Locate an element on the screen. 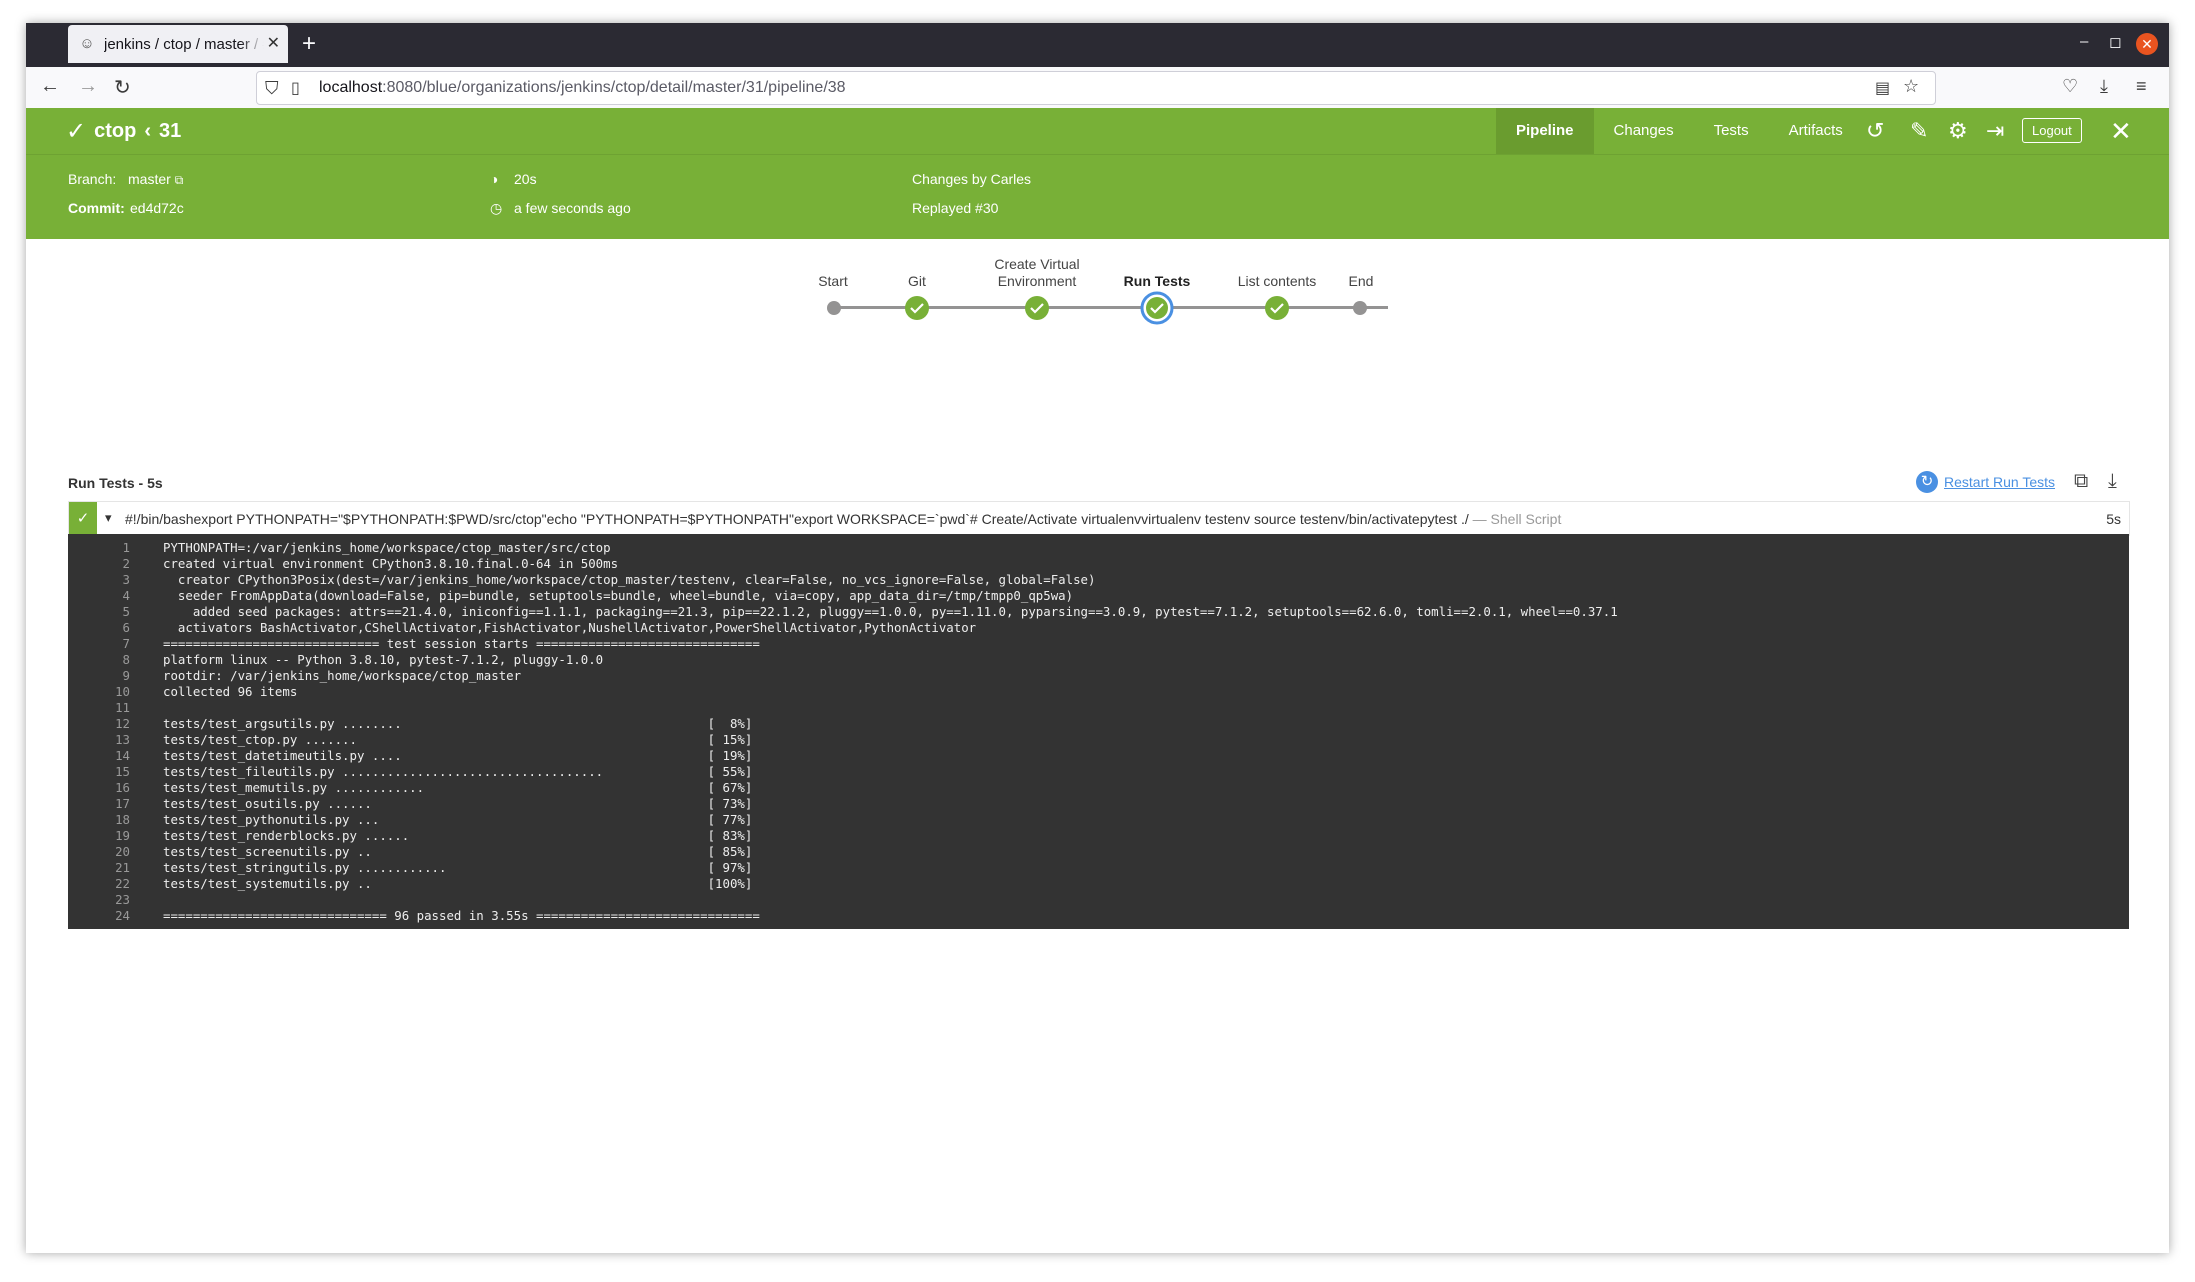 The height and width of the screenshot is (1282, 2195). clock-icon: ◷ is located at coordinates (496, 208).